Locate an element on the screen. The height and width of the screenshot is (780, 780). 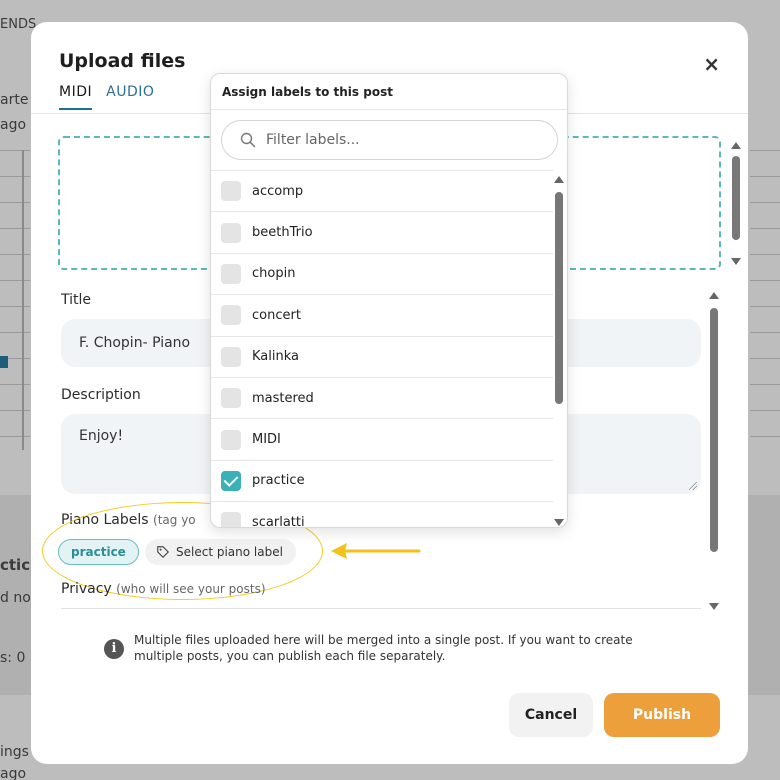
label-list-scrollbar is located at coordinates (559, 350).